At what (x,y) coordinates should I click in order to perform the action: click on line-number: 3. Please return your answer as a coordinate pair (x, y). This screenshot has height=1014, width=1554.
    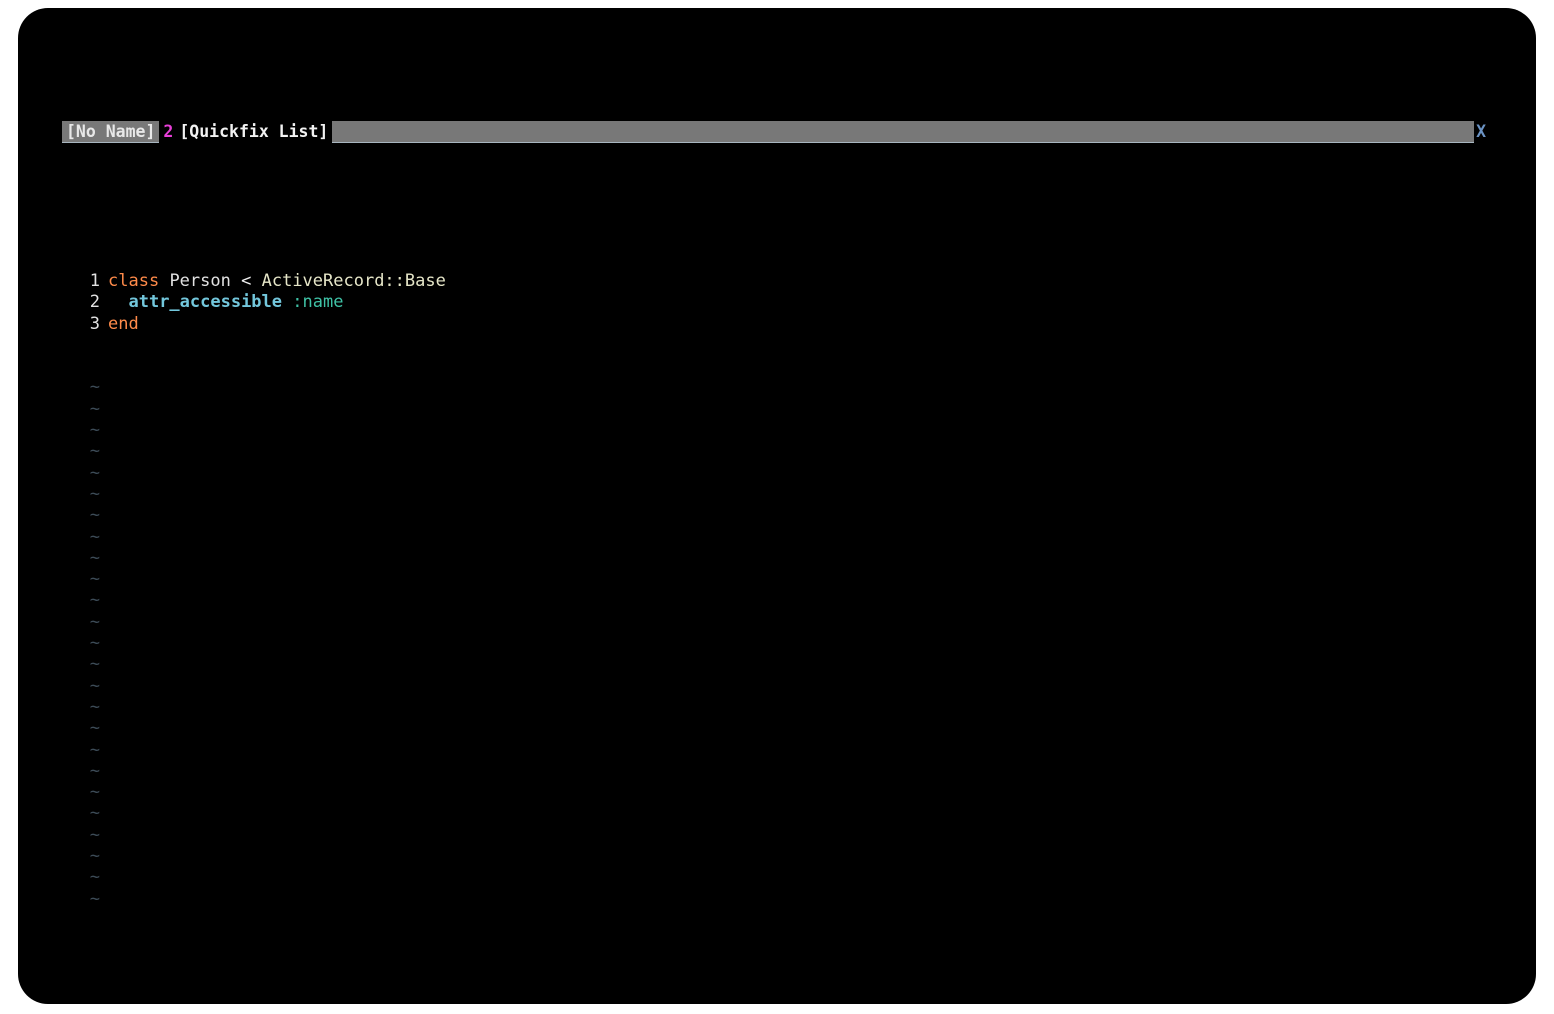
    Looking at the image, I should click on (94, 323).